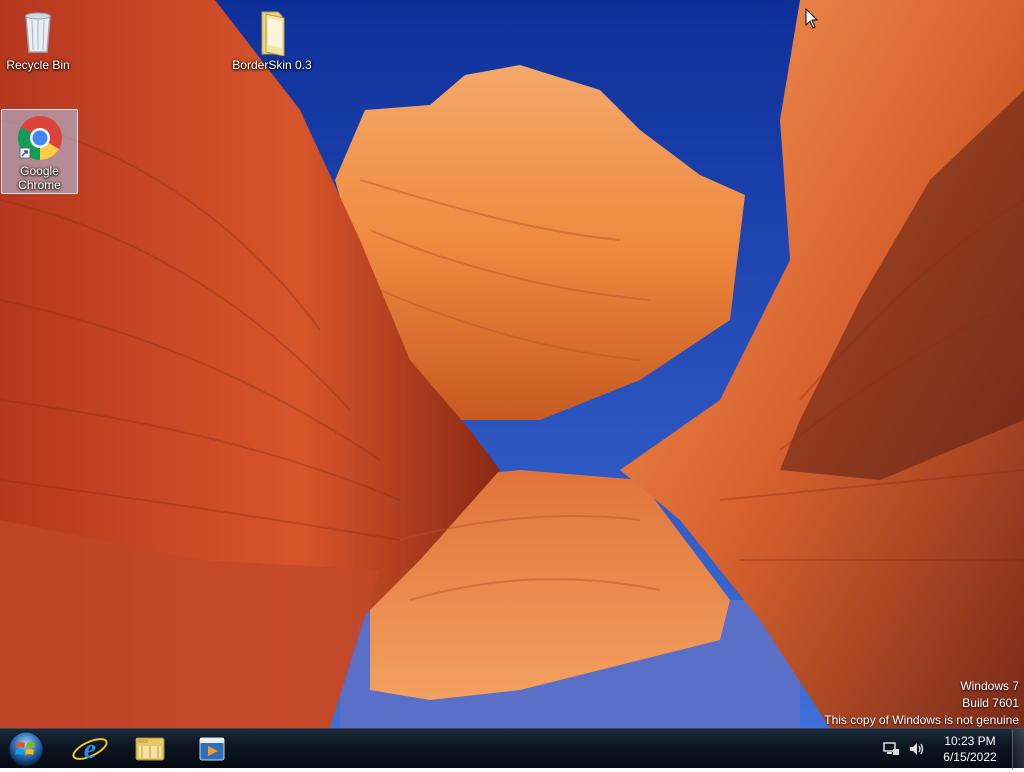 The width and height of the screenshot is (1024, 772). I want to click on system-tray: 10:23 PM 6/15/2022, so click(944, 749).